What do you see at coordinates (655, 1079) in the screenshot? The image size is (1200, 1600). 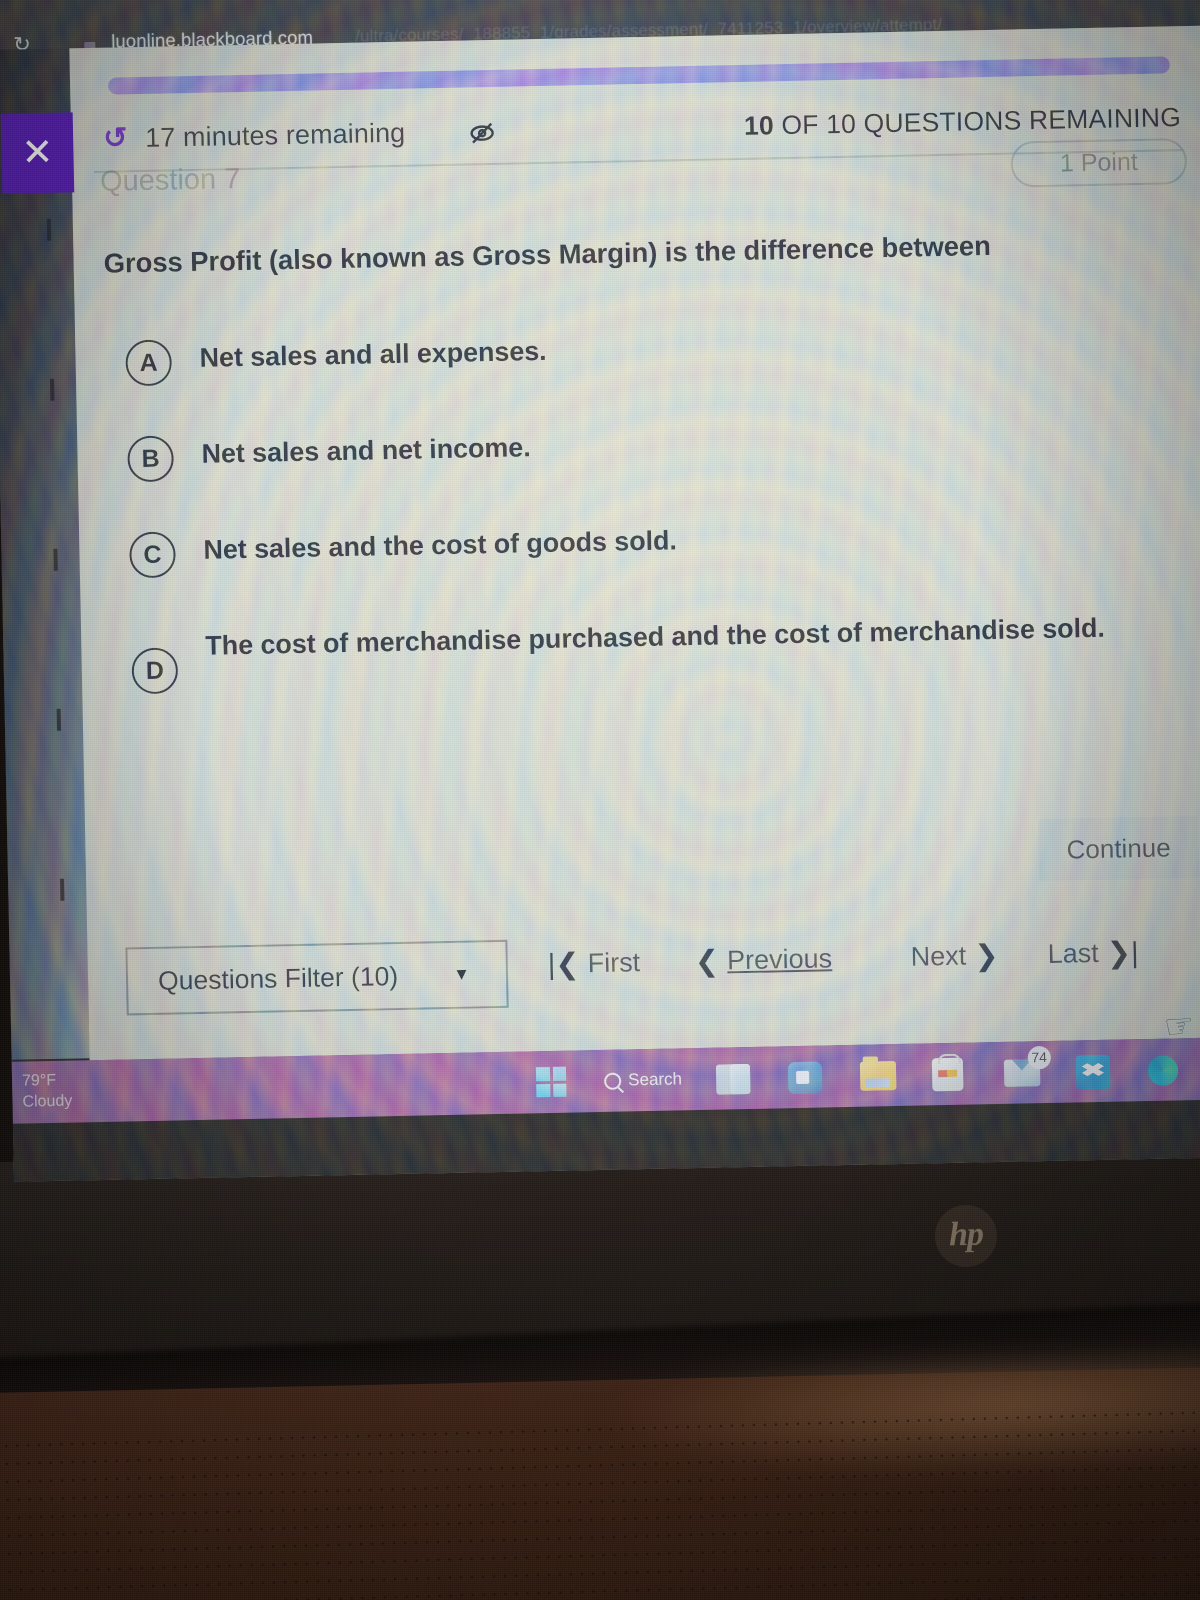 I see `search-label: Search` at bounding box center [655, 1079].